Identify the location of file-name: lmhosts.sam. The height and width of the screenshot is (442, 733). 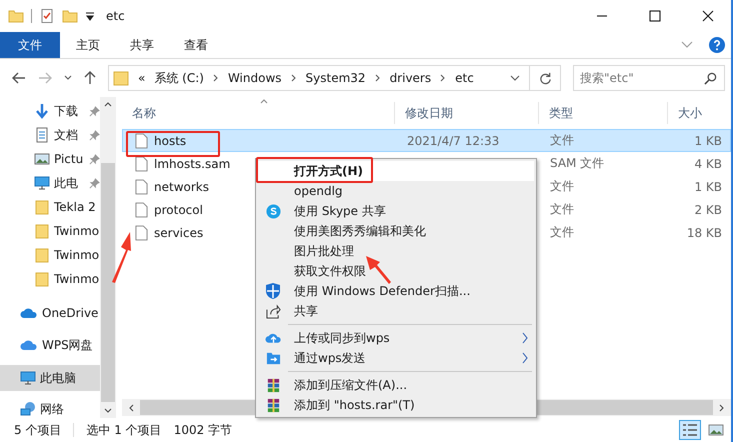
(192, 163).